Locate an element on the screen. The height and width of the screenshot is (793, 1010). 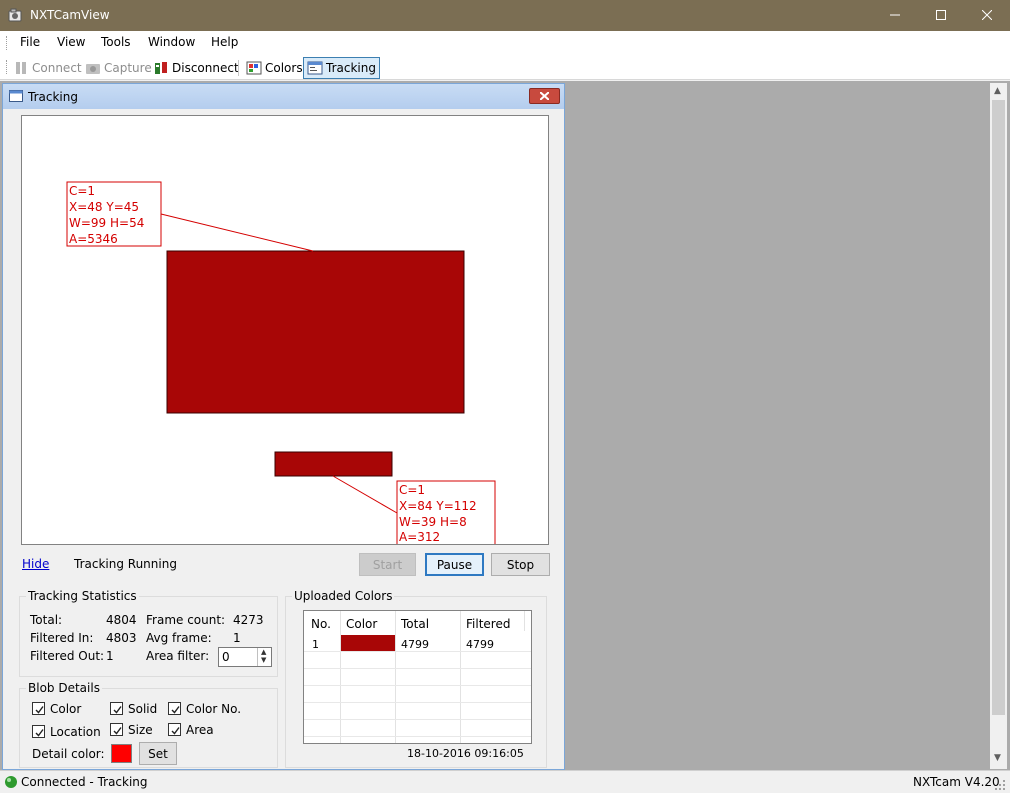
blob-2-label-line: X=84 Y=112 is located at coordinates (438, 506).